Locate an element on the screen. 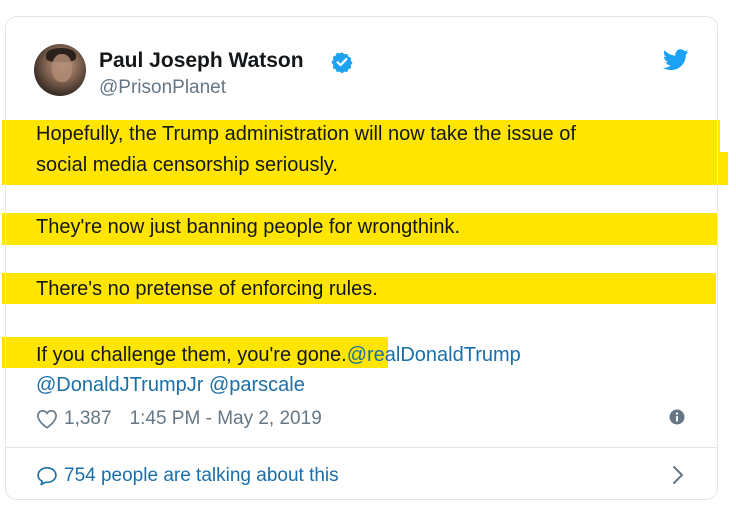 Image resolution: width=736 pixels, height=513 pixels. avatar is located at coordinates (60, 70).